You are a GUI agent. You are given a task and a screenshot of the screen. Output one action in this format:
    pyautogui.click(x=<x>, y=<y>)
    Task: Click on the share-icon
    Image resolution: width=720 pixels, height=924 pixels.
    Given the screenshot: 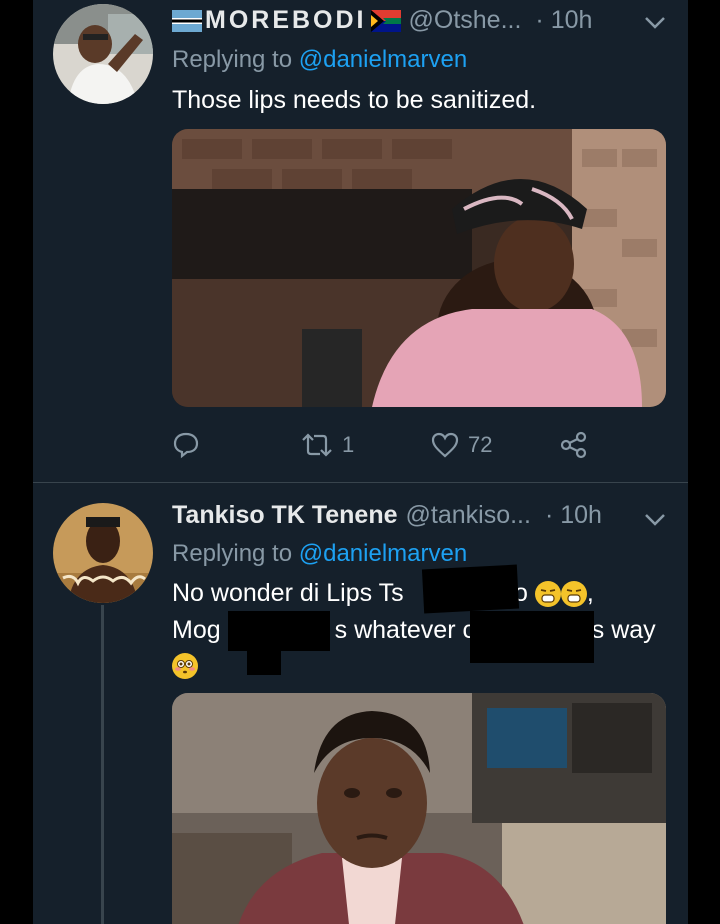 What is the action you would take?
    pyautogui.click(x=573, y=445)
    